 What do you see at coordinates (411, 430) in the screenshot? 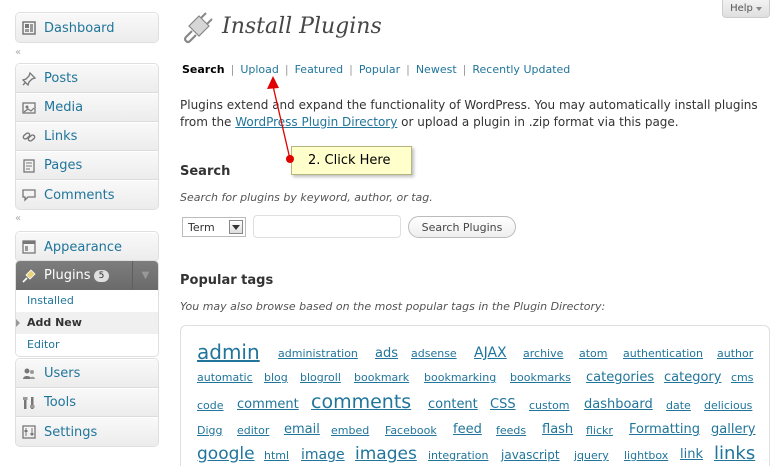
I see `tag-link: Facebook` at bounding box center [411, 430].